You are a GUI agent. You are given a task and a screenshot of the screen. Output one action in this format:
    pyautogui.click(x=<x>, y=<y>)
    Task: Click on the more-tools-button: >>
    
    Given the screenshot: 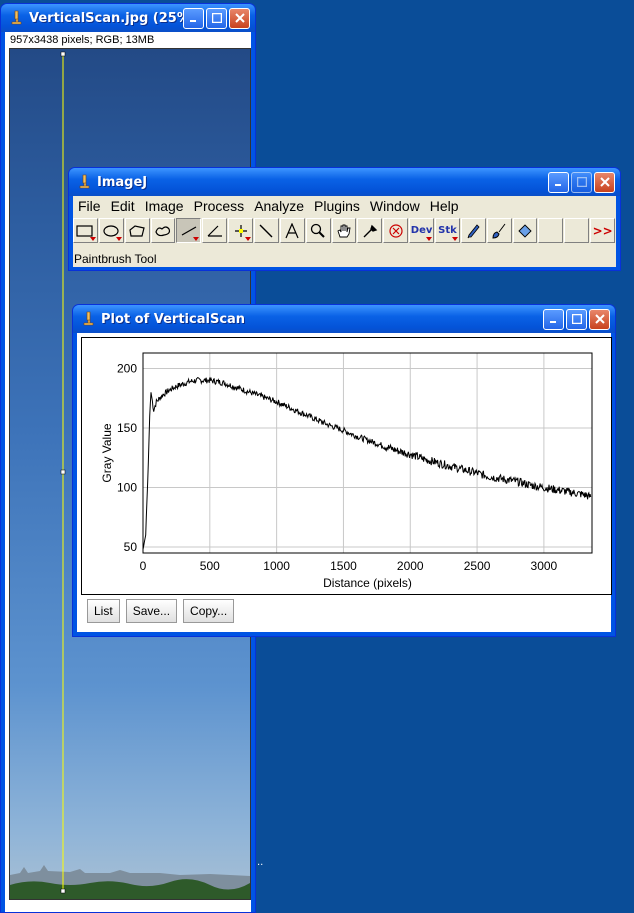 What is the action you would take?
    pyautogui.click(x=603, y=230)
    